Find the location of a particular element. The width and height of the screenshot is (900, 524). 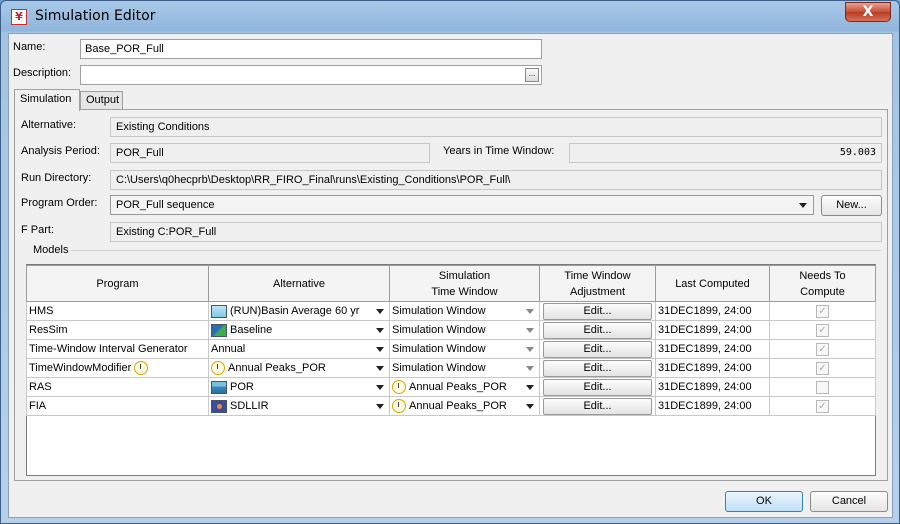

alternative-cell: Baseline is located at coordinates (299, 330).